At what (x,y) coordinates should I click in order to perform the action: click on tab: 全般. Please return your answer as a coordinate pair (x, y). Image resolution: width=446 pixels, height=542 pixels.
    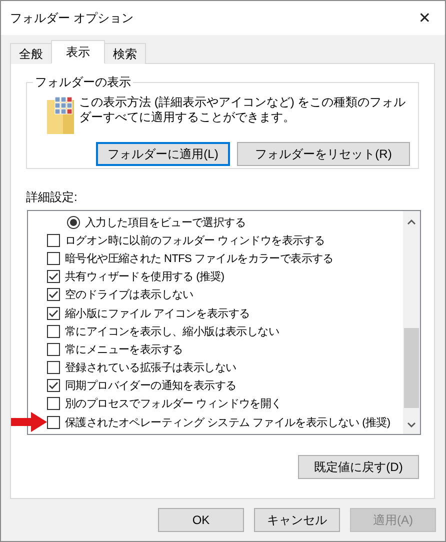
    Looking at the image, I should click on (31, 53).